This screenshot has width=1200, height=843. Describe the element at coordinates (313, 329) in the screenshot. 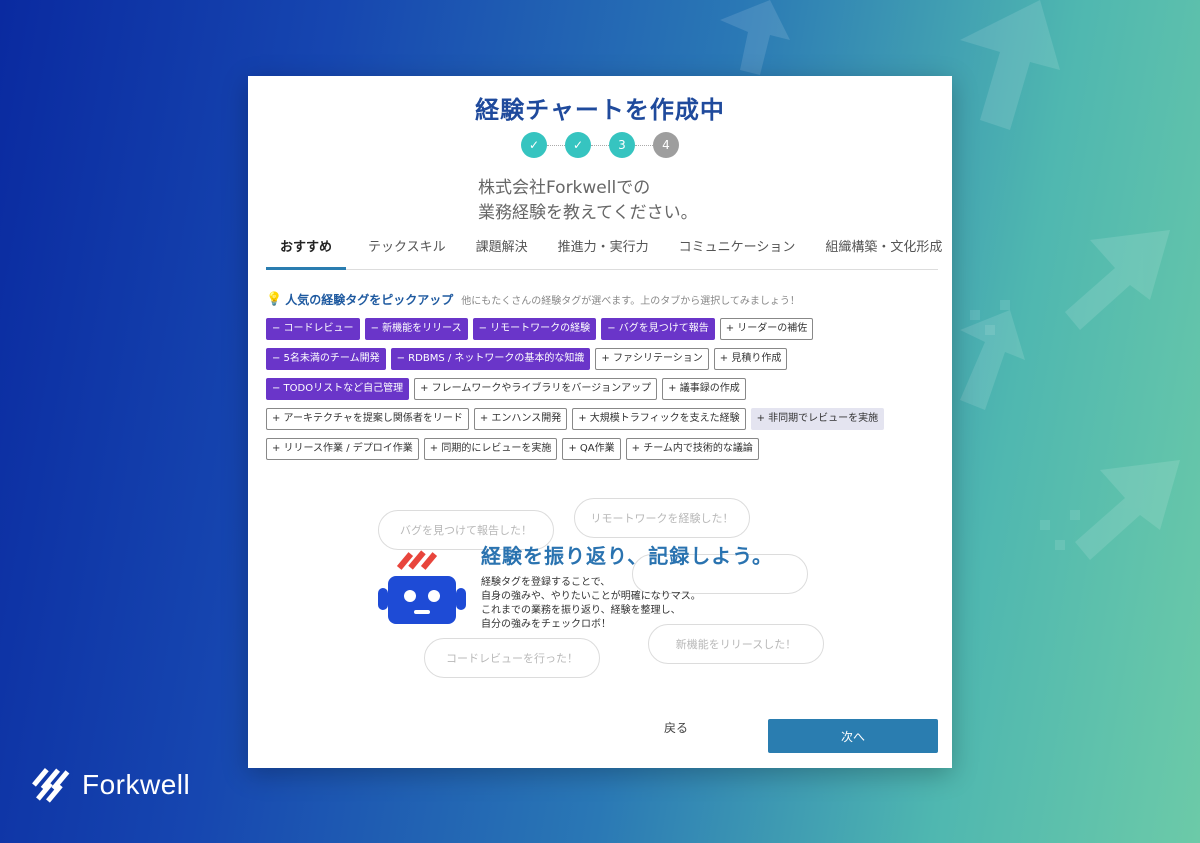

I see `tag-selected: − コードレビュー` at that location.